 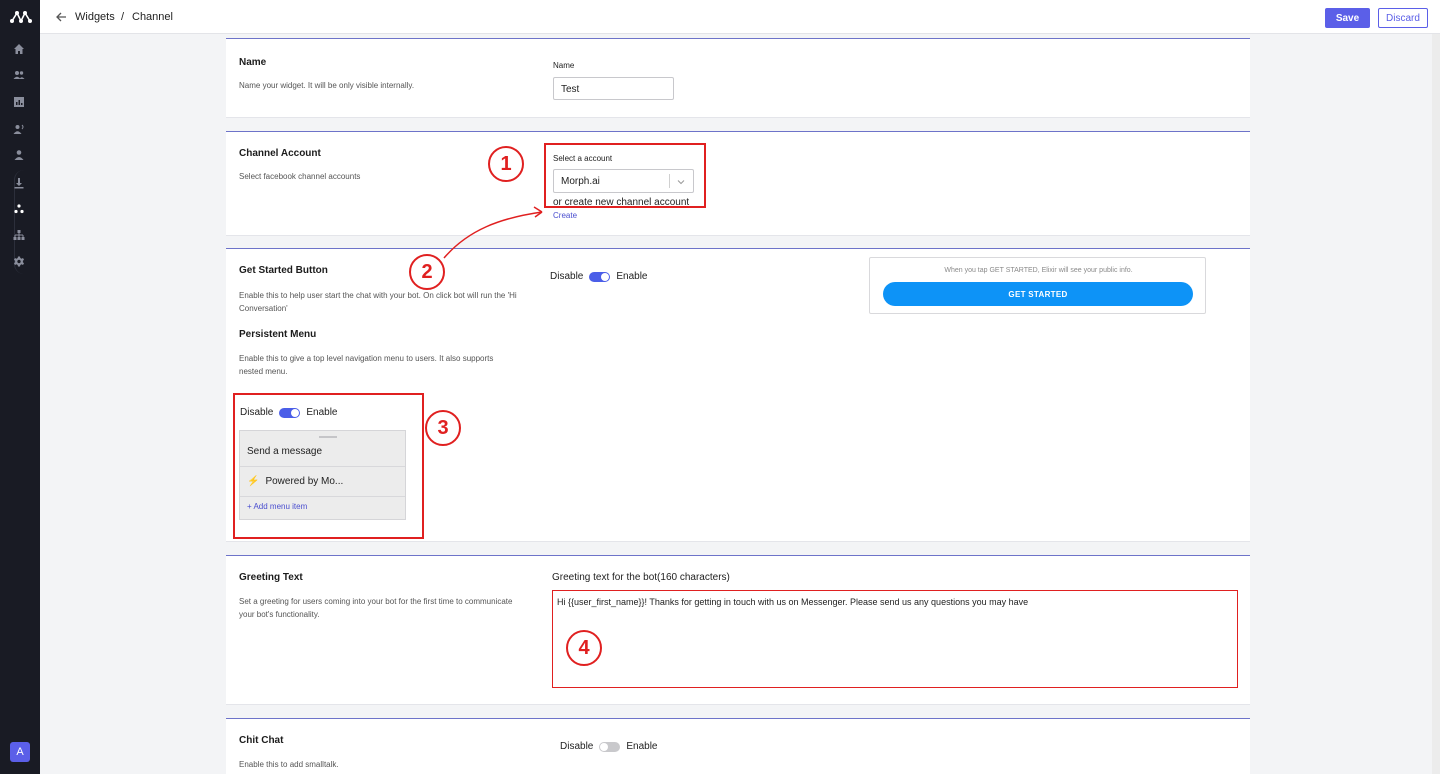 What do you see at coordinates (271, 577) in the screenshot?
I see `section-title: Greeting Text` at bounding box center [271, 577].